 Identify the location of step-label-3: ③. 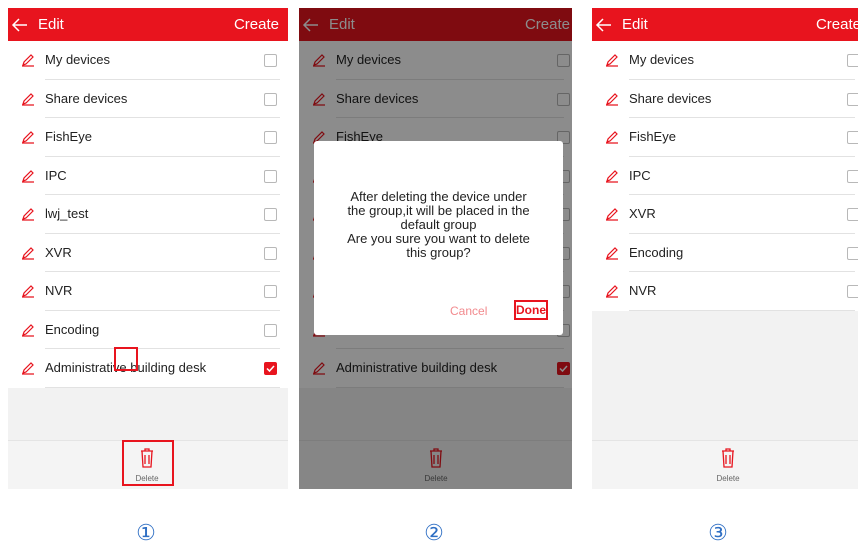
(718, 532).